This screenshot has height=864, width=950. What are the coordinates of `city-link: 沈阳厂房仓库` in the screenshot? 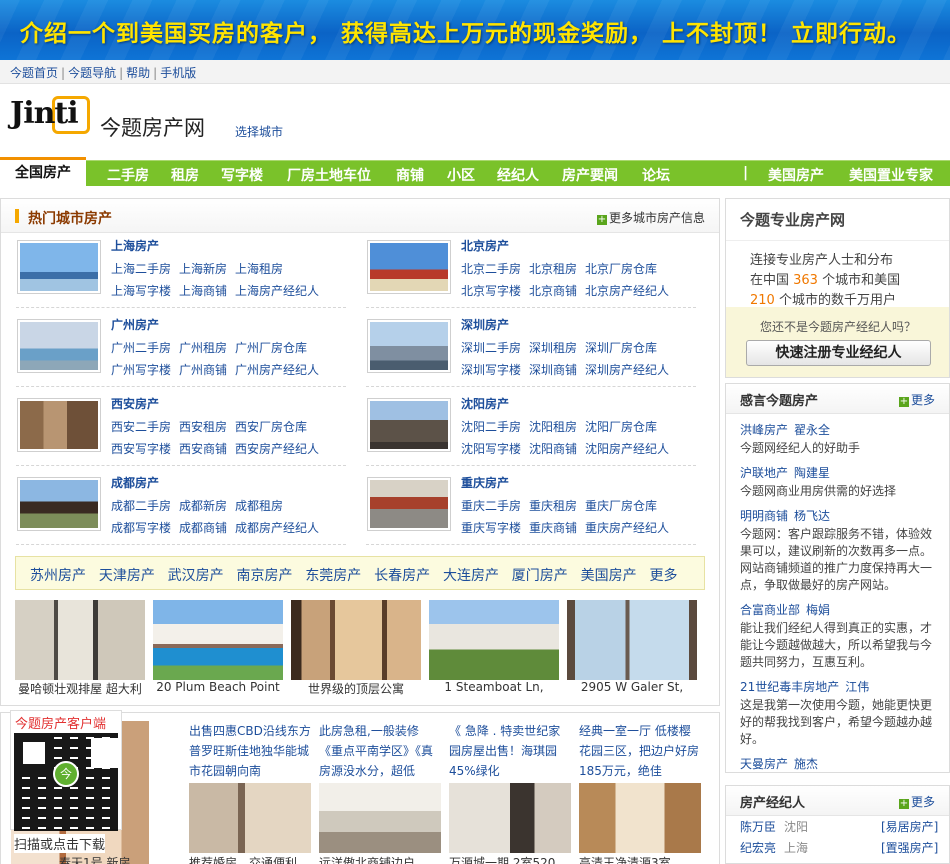 It's located at (621, 427).